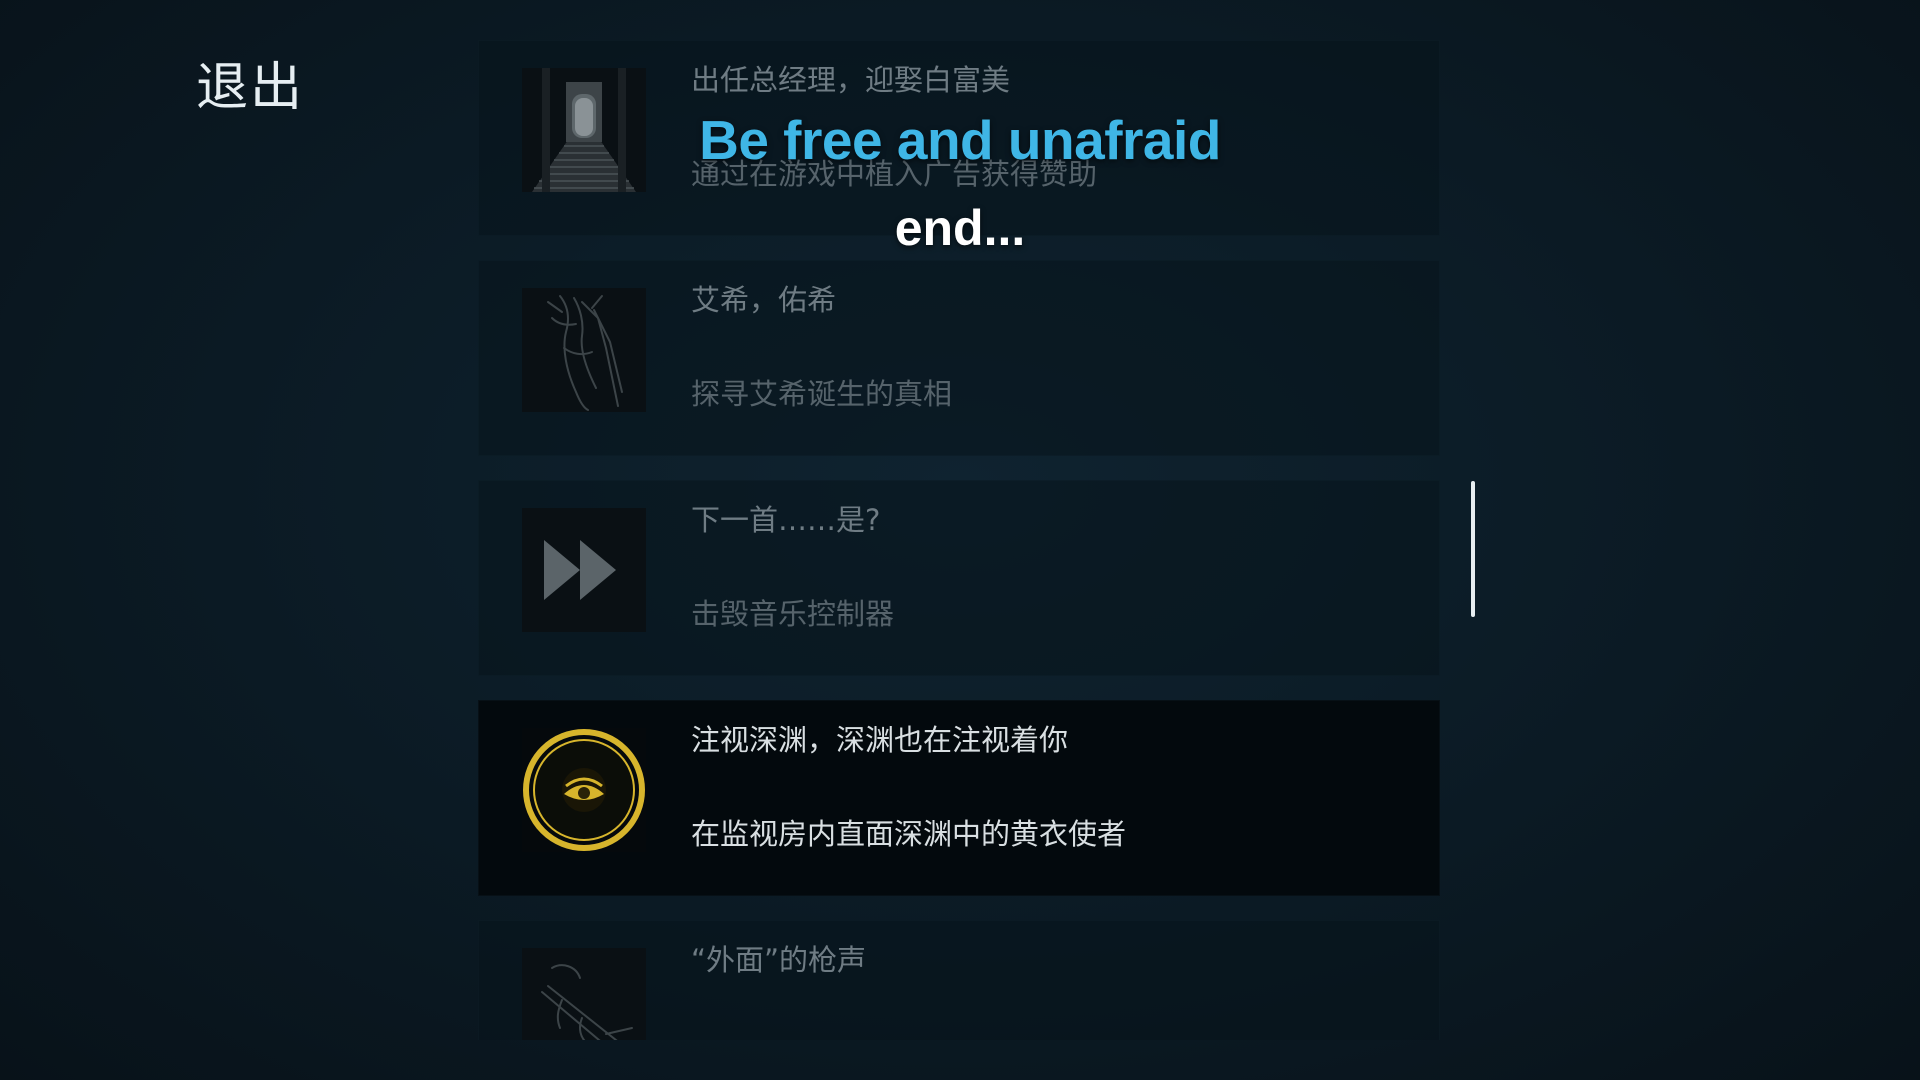  What do you see at coordinates (851, 80) in the screenshot?
I see `achievement-title: 出任总经理，迎娶白富美` at bounding box center [851, 80].